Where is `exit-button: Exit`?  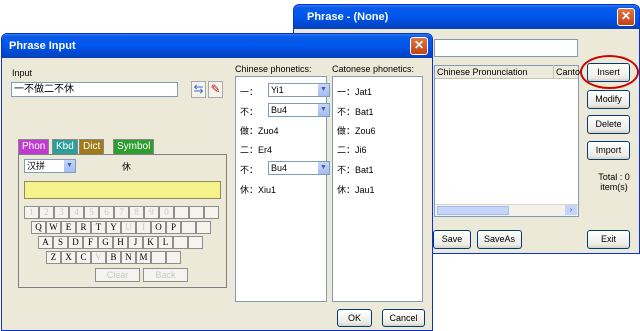
exit-button: Exit is located at coordinates (608, 239).